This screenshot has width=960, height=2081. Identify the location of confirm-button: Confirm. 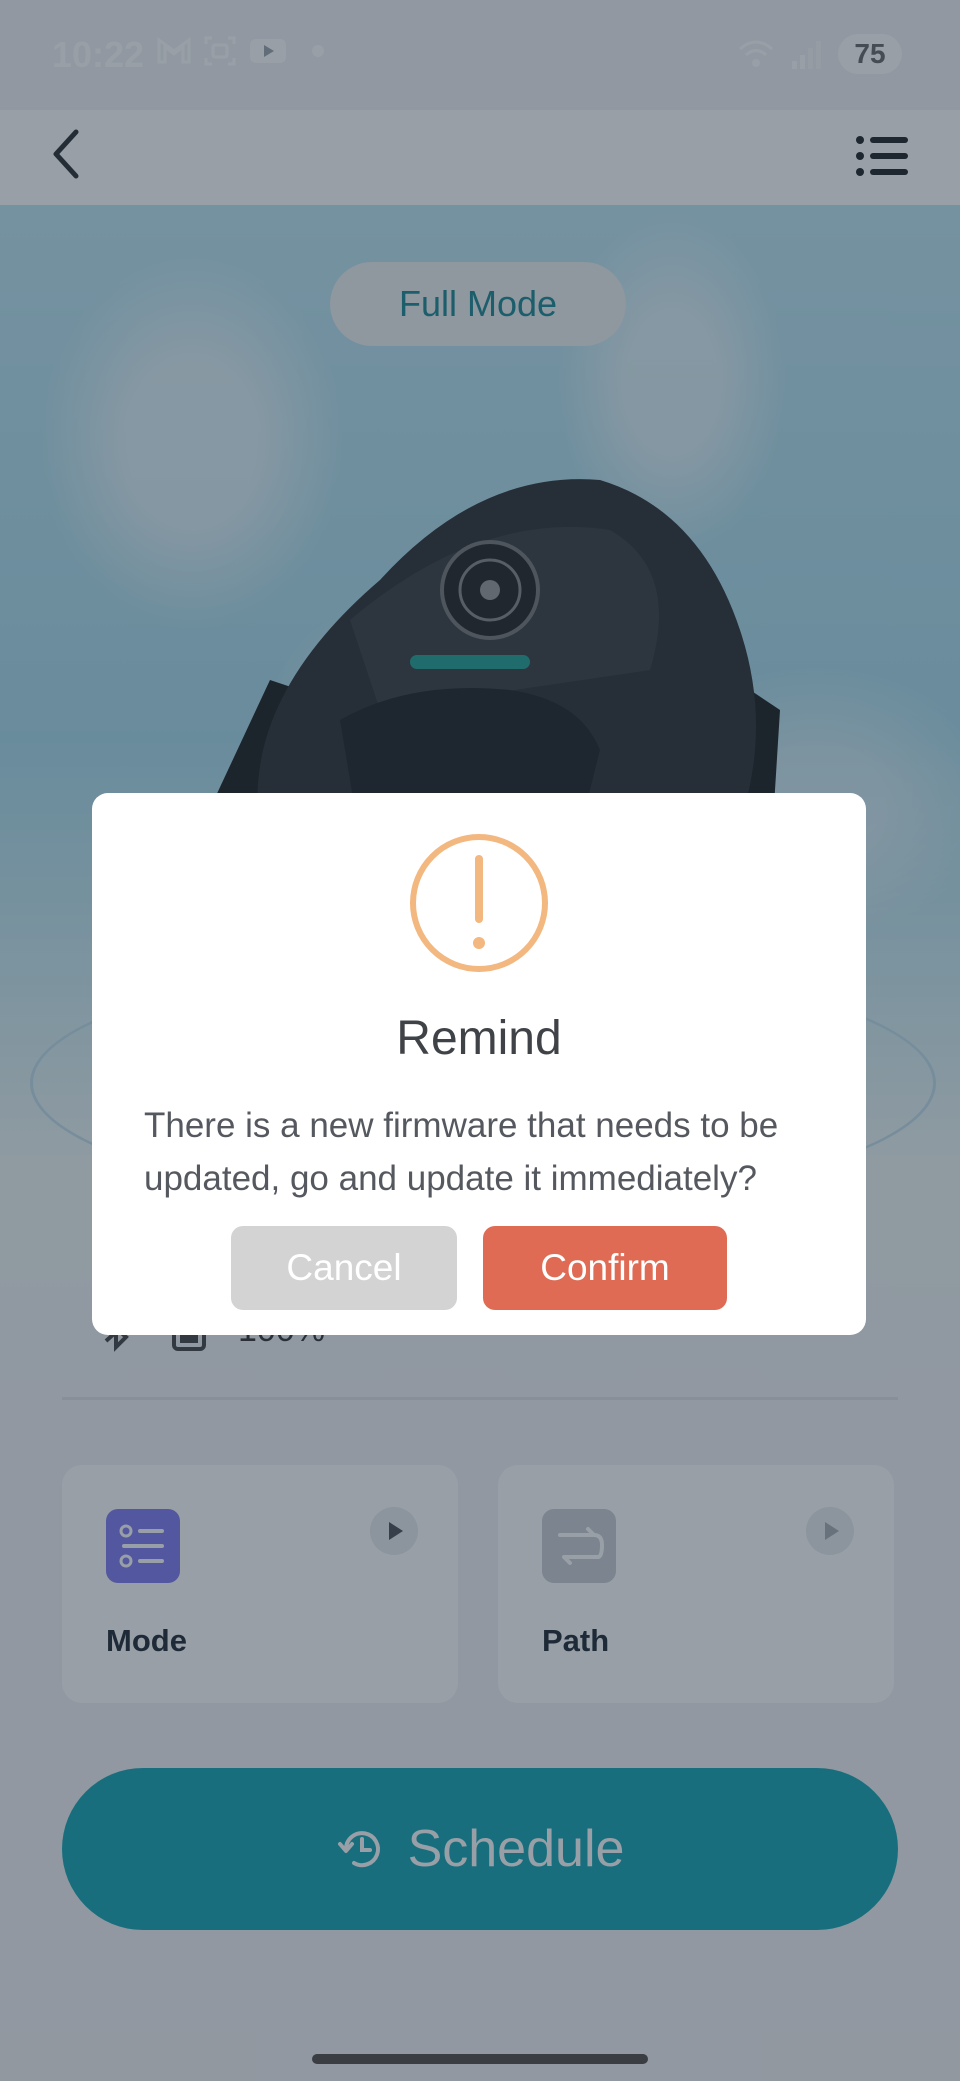
(605, 1268).